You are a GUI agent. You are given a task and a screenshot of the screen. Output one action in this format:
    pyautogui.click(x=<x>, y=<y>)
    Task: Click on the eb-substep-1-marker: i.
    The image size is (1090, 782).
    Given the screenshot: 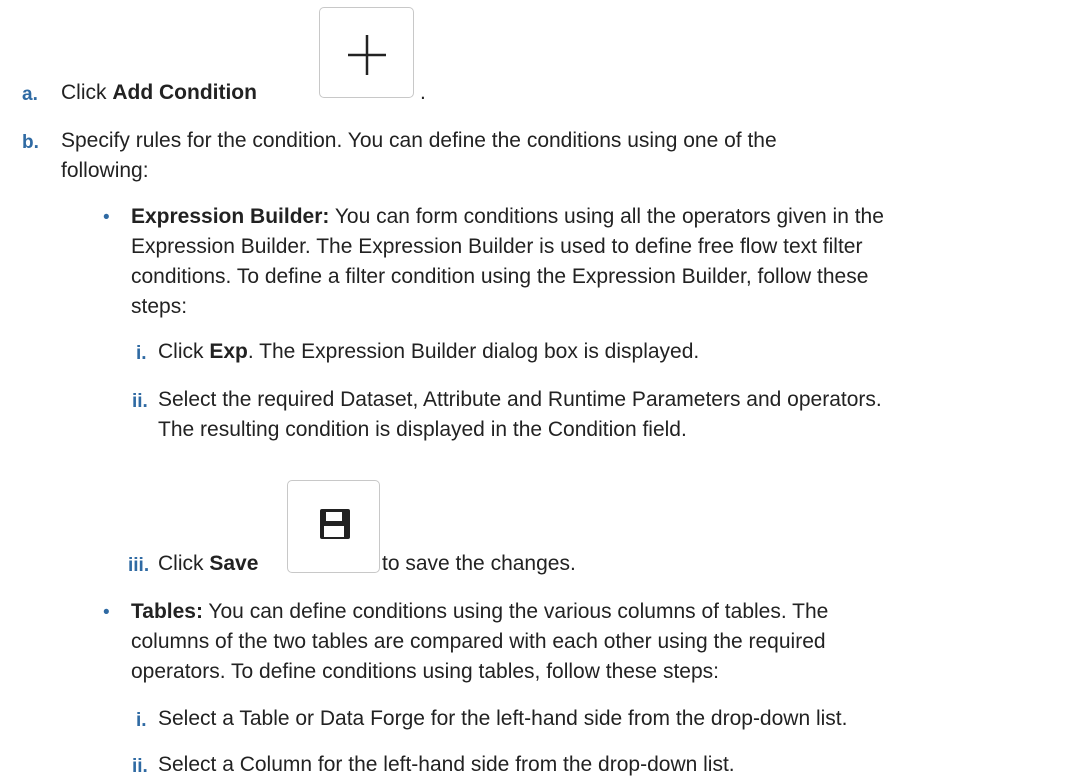 What is the action you would take?
    pyautogui.click(x=141, y=353)
    